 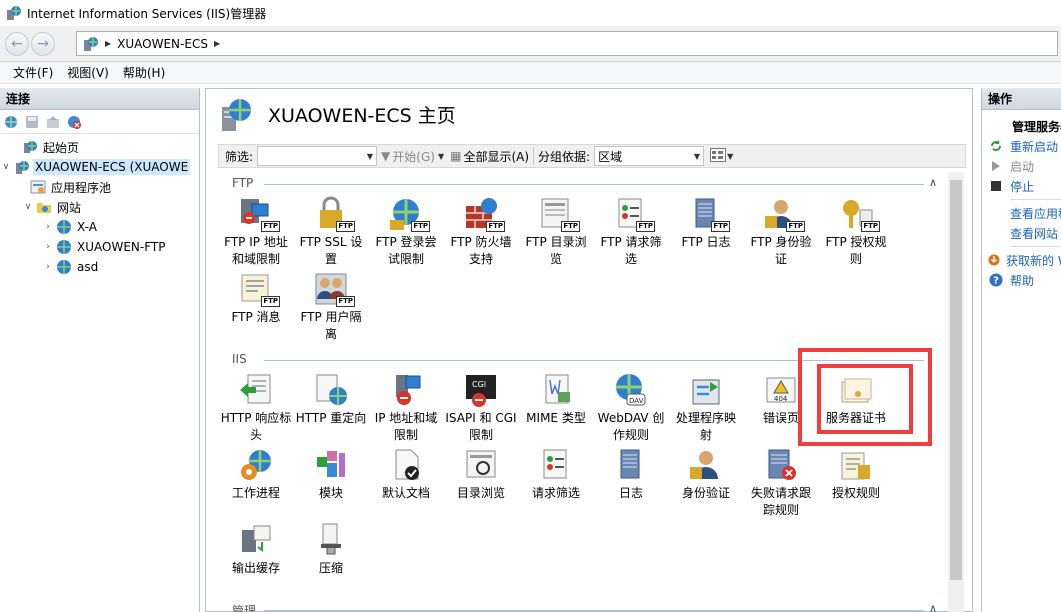 What do you see at coordinates (256, 549) in the screenshot?
I see `feature-output-caching: 输出缓存` at bounding box center [256, 549].